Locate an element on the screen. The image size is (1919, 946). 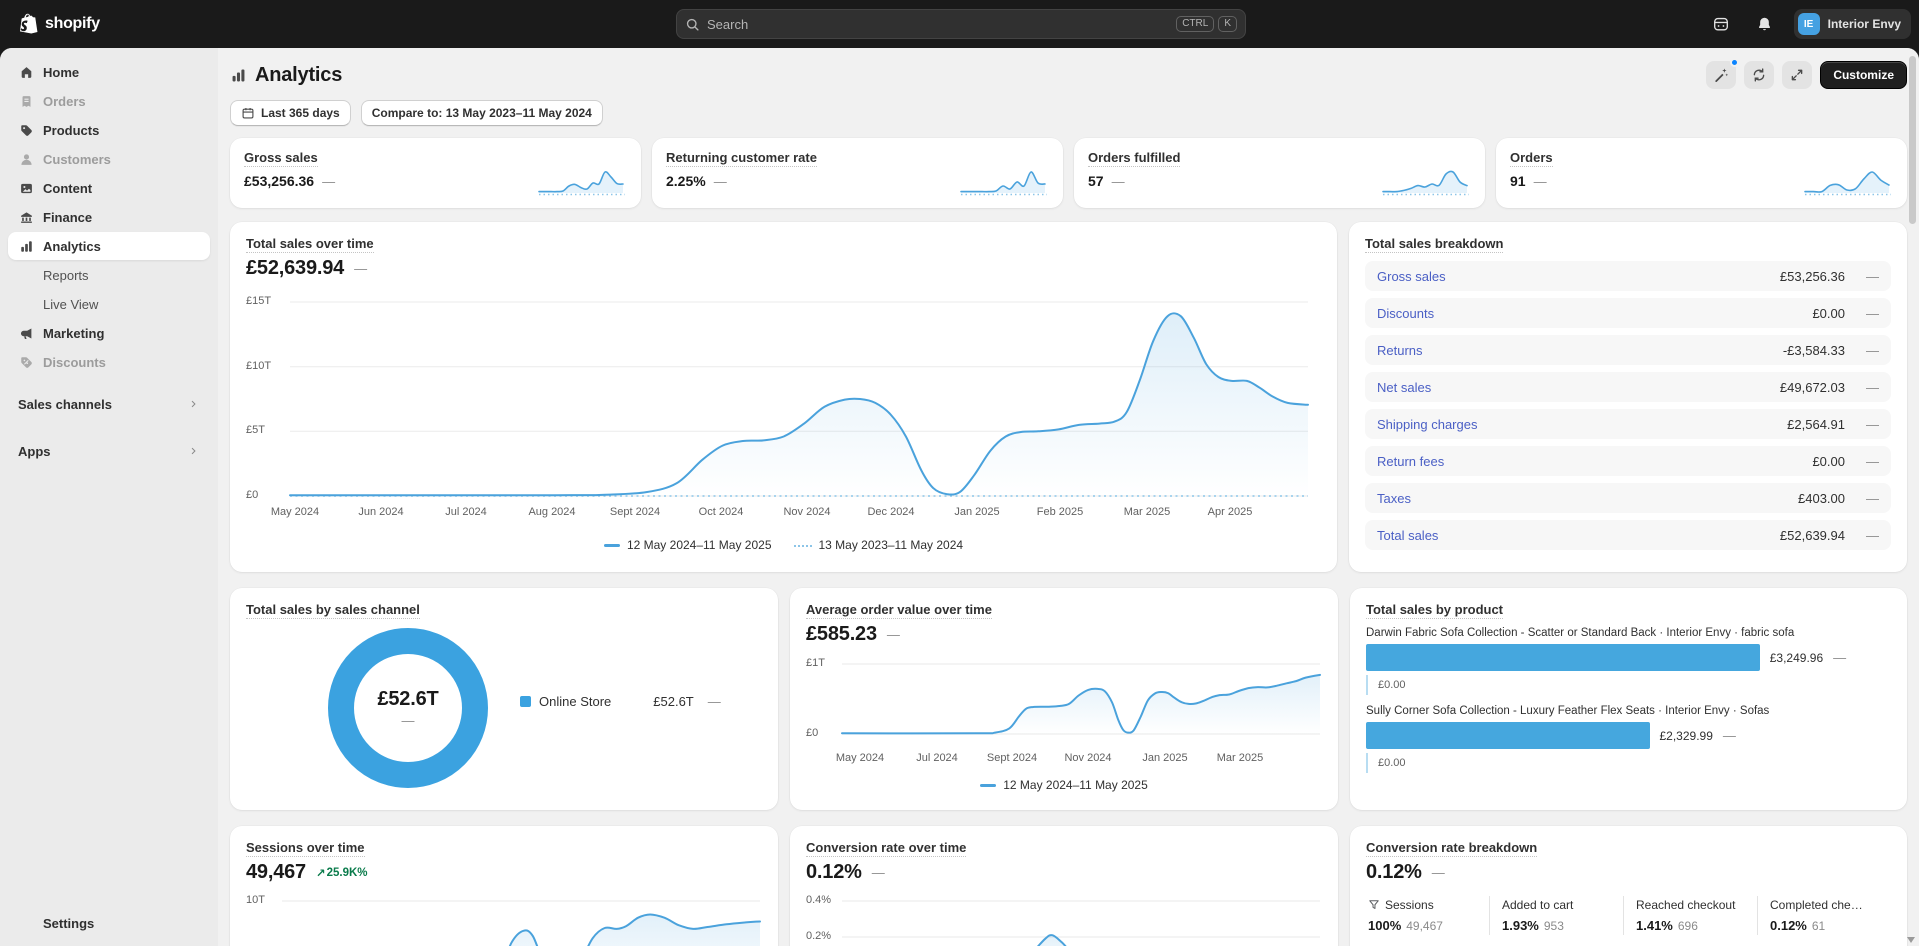
customers-icon is located at coordinates (26, 159).